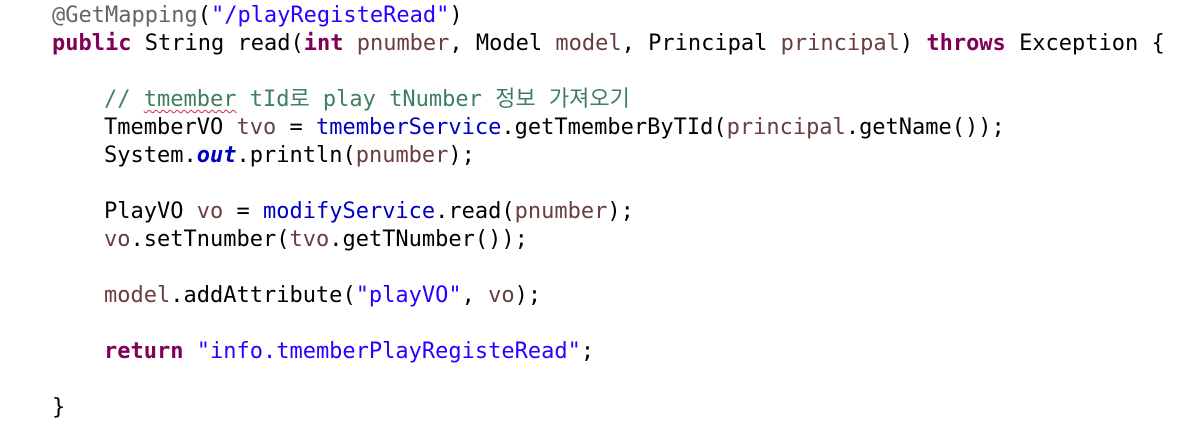 This screenshot has width=1188, height=427. Describe the element at coordinates (1158, 43) in the screenshot. I see `brace-open: {` at that location.